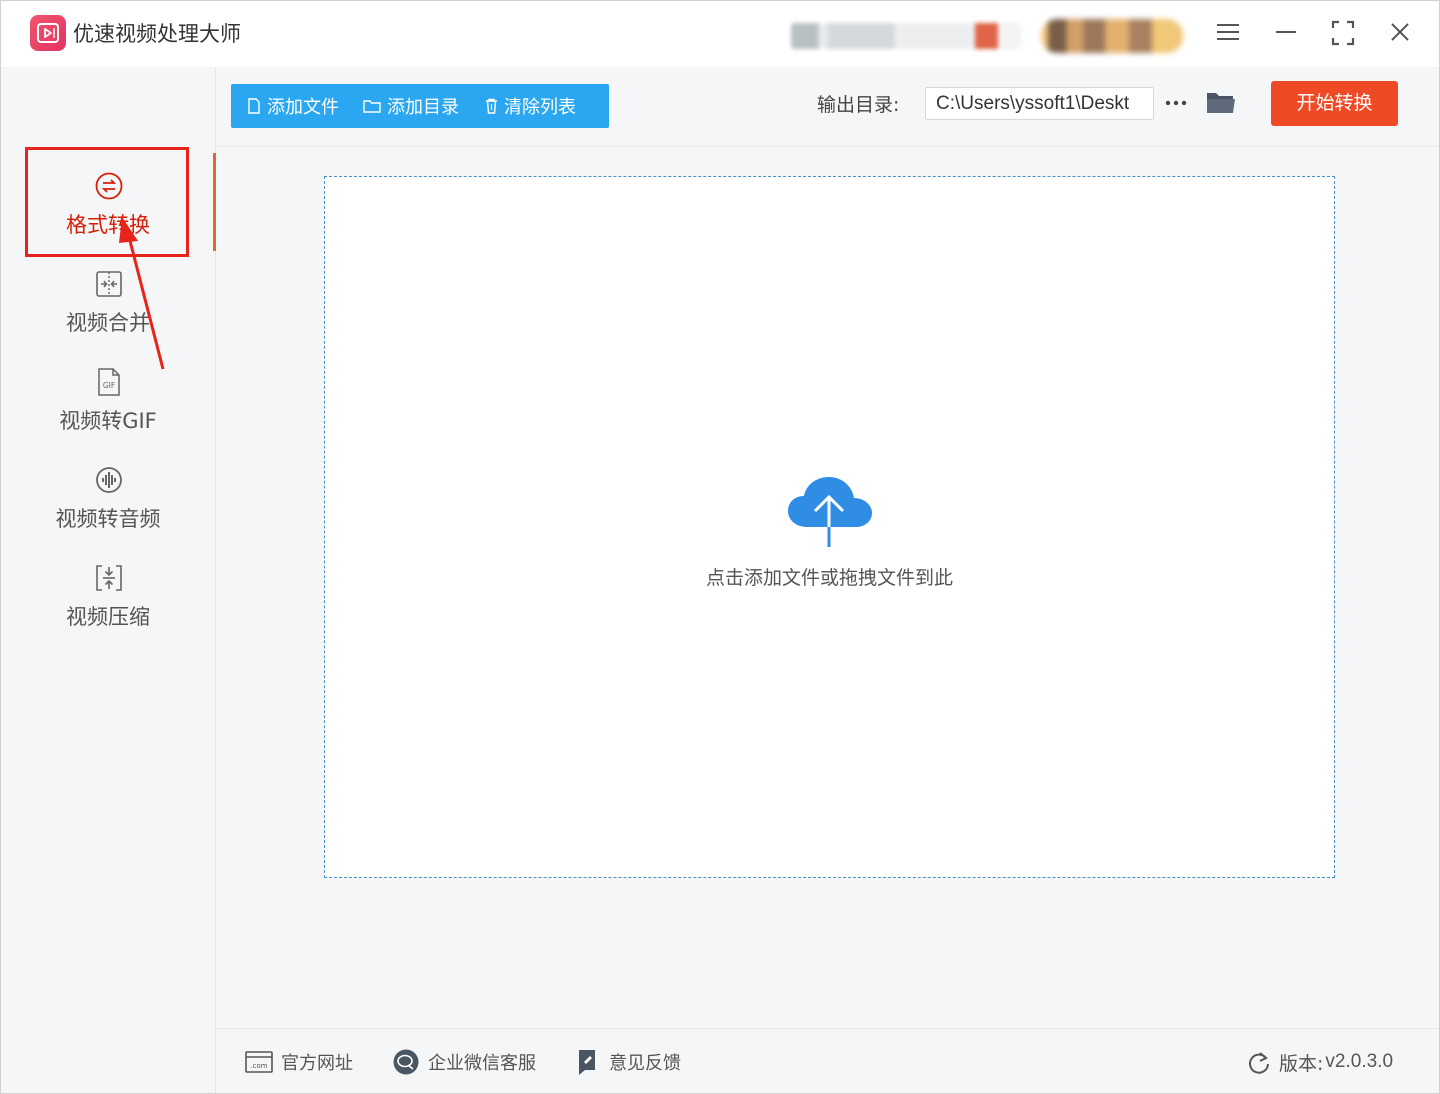  What do you see at coordinates (1301, 1063) in the screenshot?
I see `version-label: 版本:` at bounding box center [1301, 1063].